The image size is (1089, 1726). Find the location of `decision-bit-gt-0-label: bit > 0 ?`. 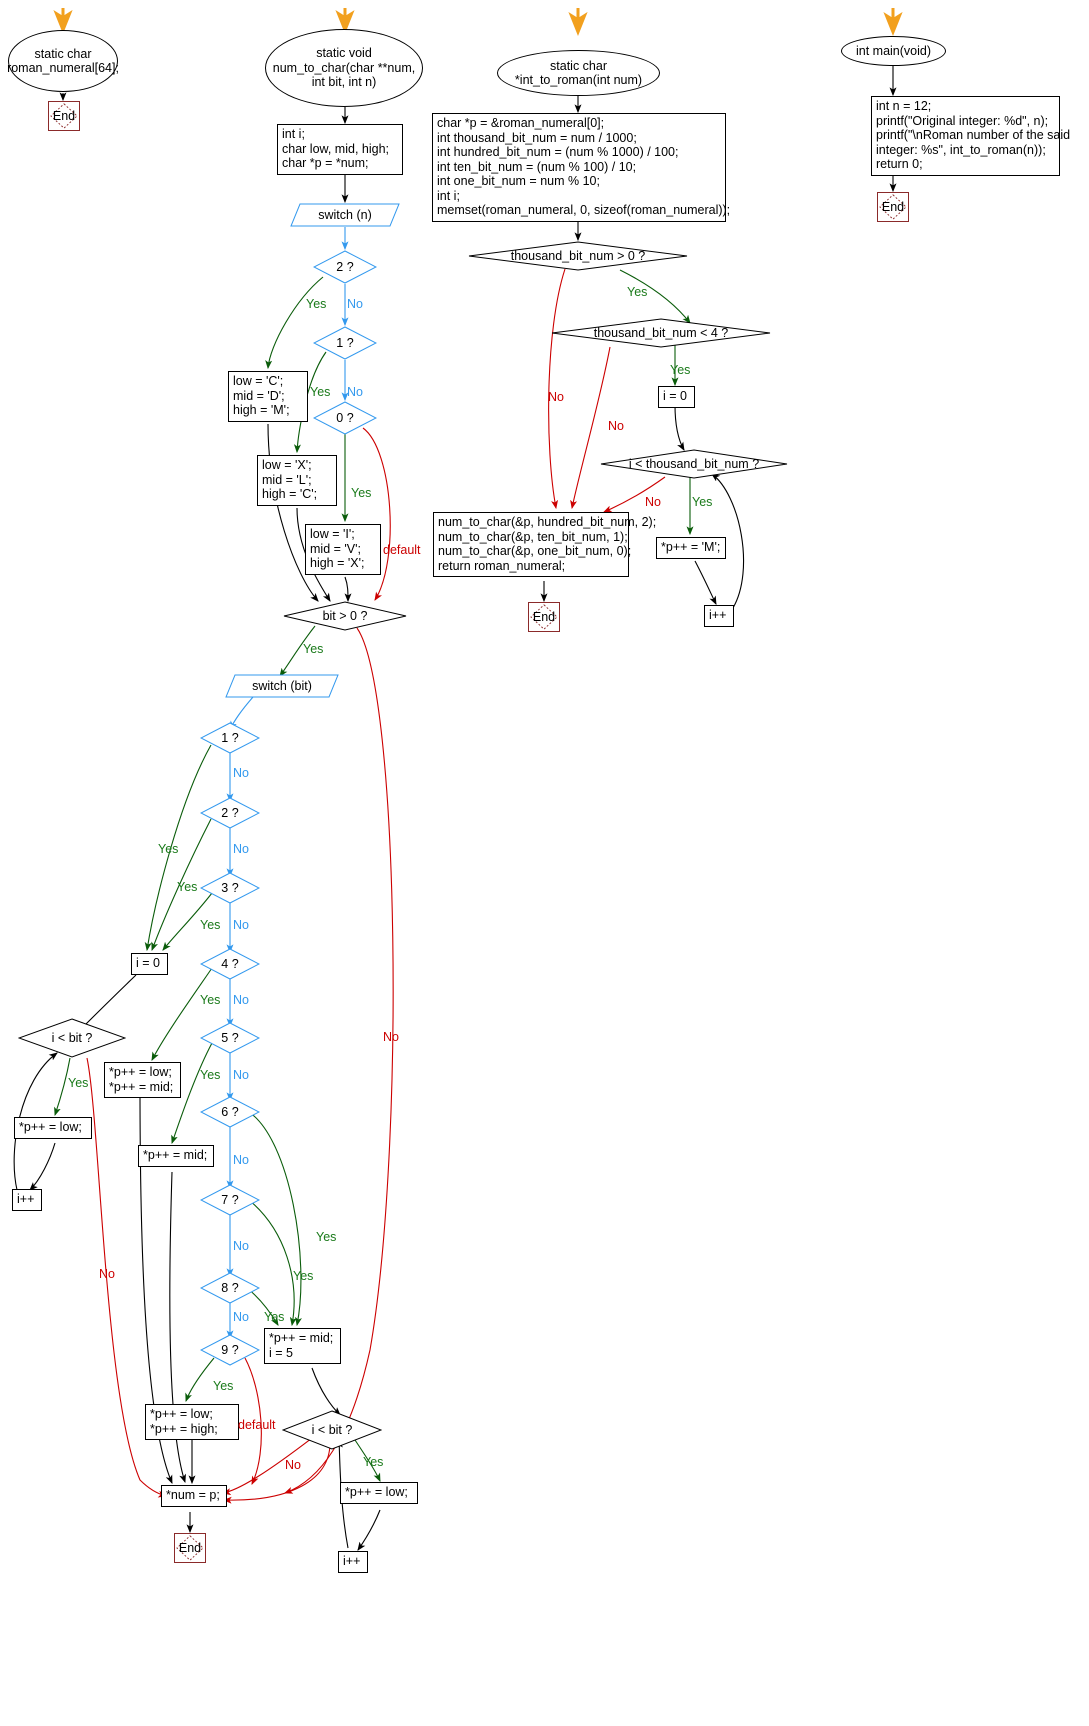

decision-bit-gt-0-label: bit > 0 ? is located at coordinates (345, 615).